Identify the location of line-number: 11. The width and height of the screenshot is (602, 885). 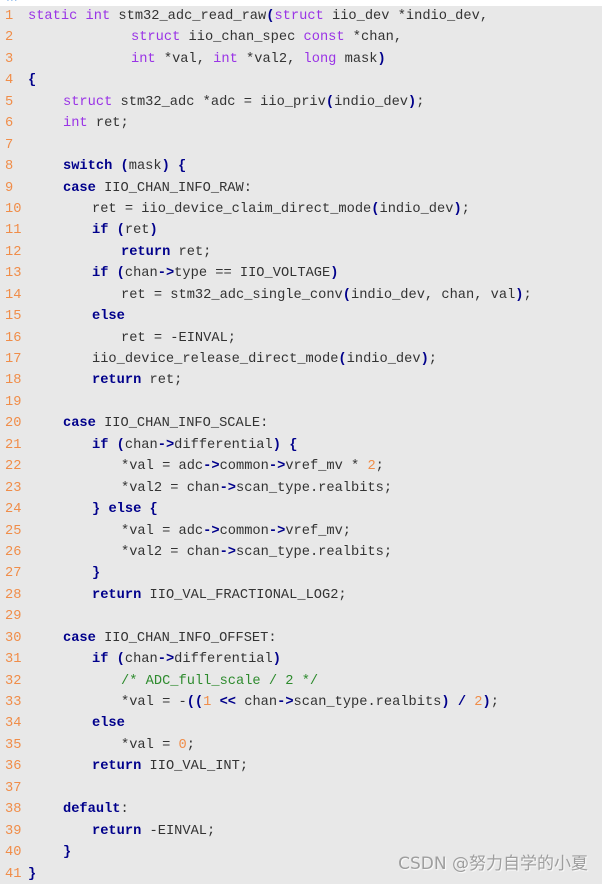
(13, 231).